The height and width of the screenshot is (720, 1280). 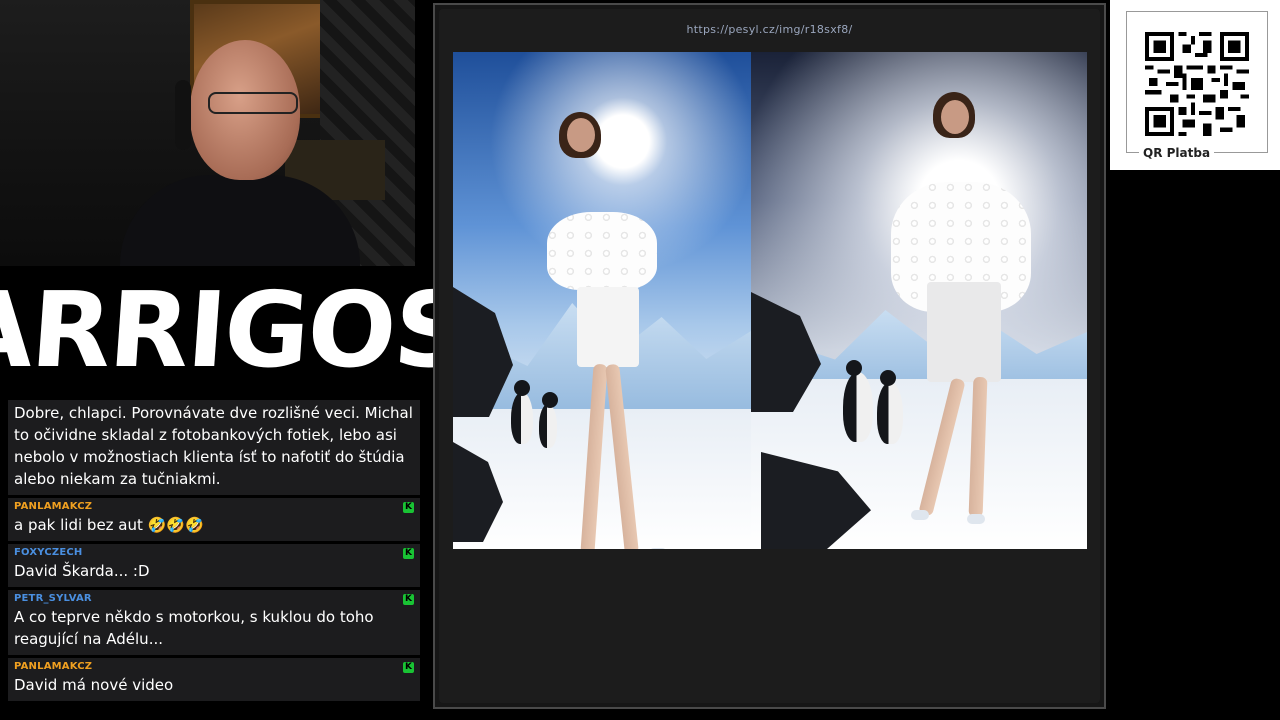 What do you see at coordinates (214, 679) in the screenshot?
I see `chat-message: PANLAMAKCZ David má nové video K` at bounding box center [214, 679].